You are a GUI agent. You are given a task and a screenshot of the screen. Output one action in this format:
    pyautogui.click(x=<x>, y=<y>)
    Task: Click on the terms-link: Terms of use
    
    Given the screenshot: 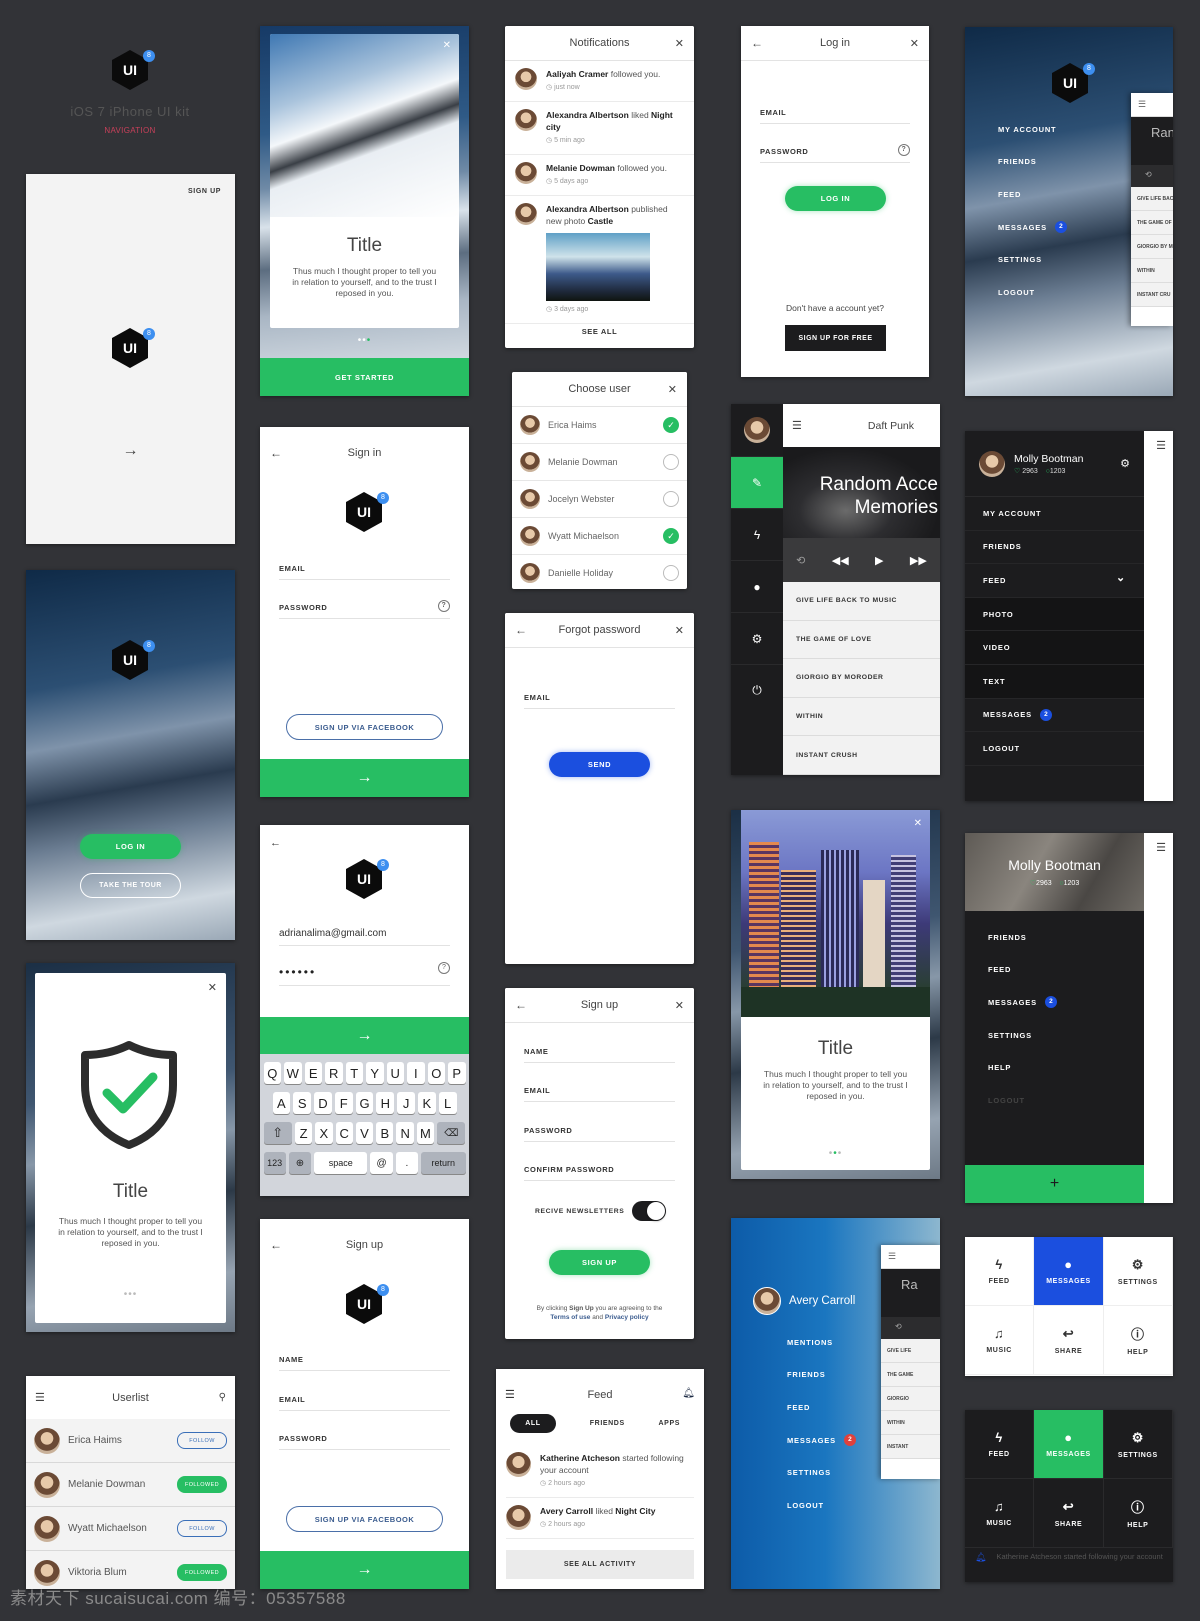 What is the action you would take?
    pyautogui.click(x=570, y=1317)
    